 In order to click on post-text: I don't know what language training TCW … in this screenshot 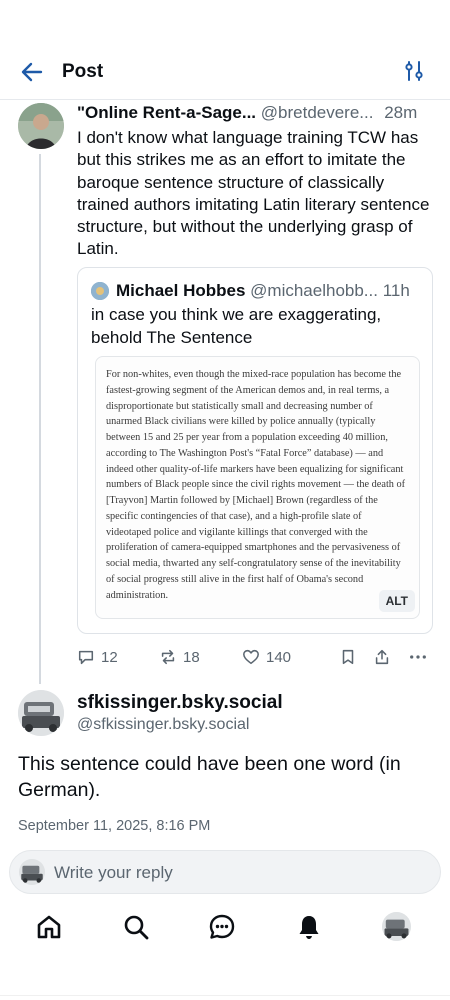, I will do `click(253, 193)`.